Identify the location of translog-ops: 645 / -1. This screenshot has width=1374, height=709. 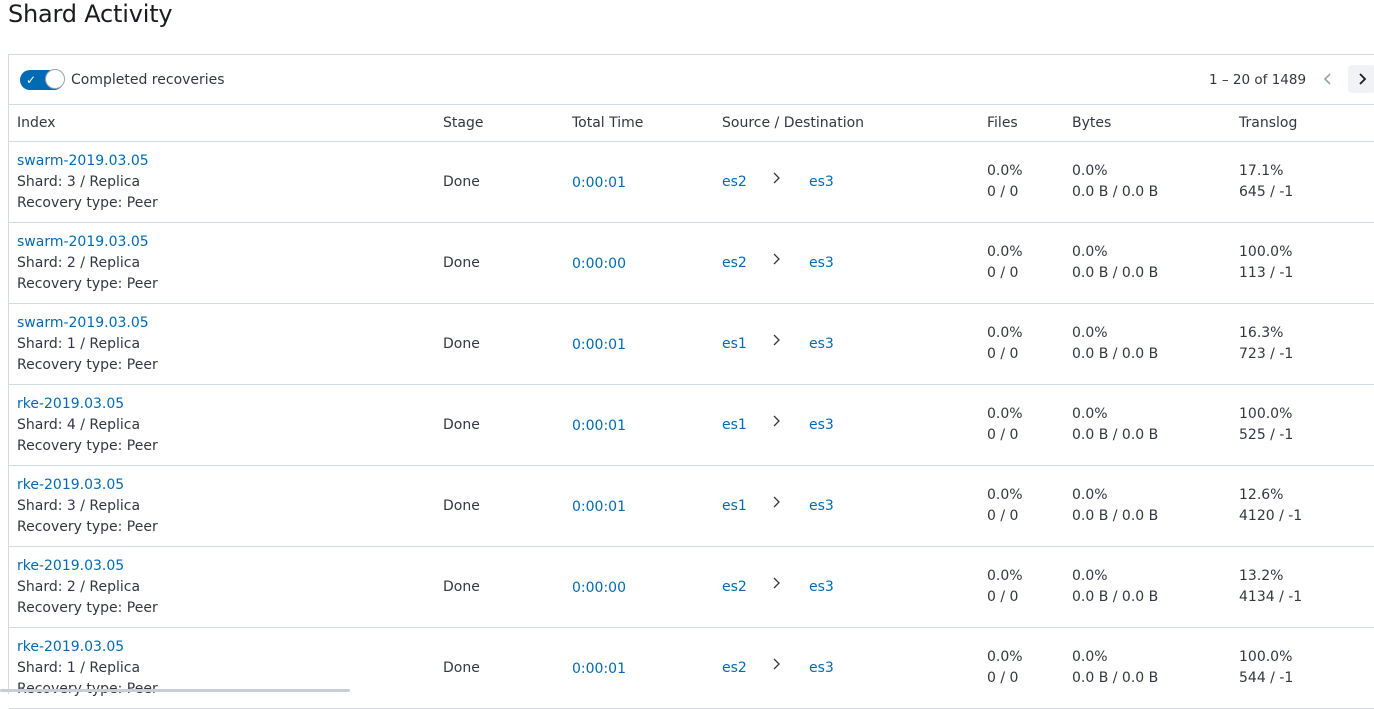
(1266, 192).